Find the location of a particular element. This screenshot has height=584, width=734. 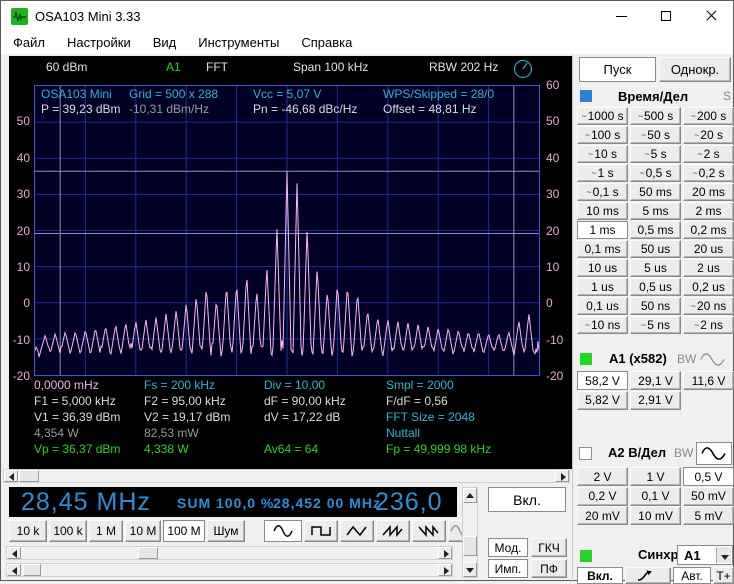

timebase-1_s: ~1 s is located at coordinates (602, 173).